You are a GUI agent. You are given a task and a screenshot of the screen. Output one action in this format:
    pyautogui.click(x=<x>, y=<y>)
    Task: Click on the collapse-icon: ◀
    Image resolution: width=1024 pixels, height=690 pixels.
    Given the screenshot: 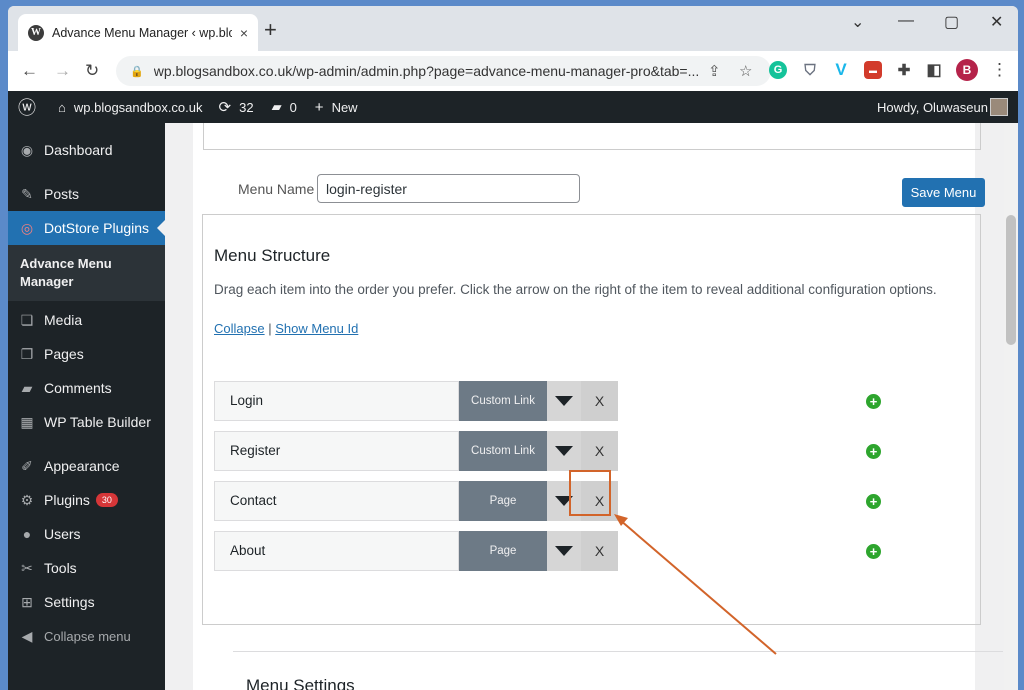 What is the action you would take?
    pyautogui.click(x=27, y=635)
    